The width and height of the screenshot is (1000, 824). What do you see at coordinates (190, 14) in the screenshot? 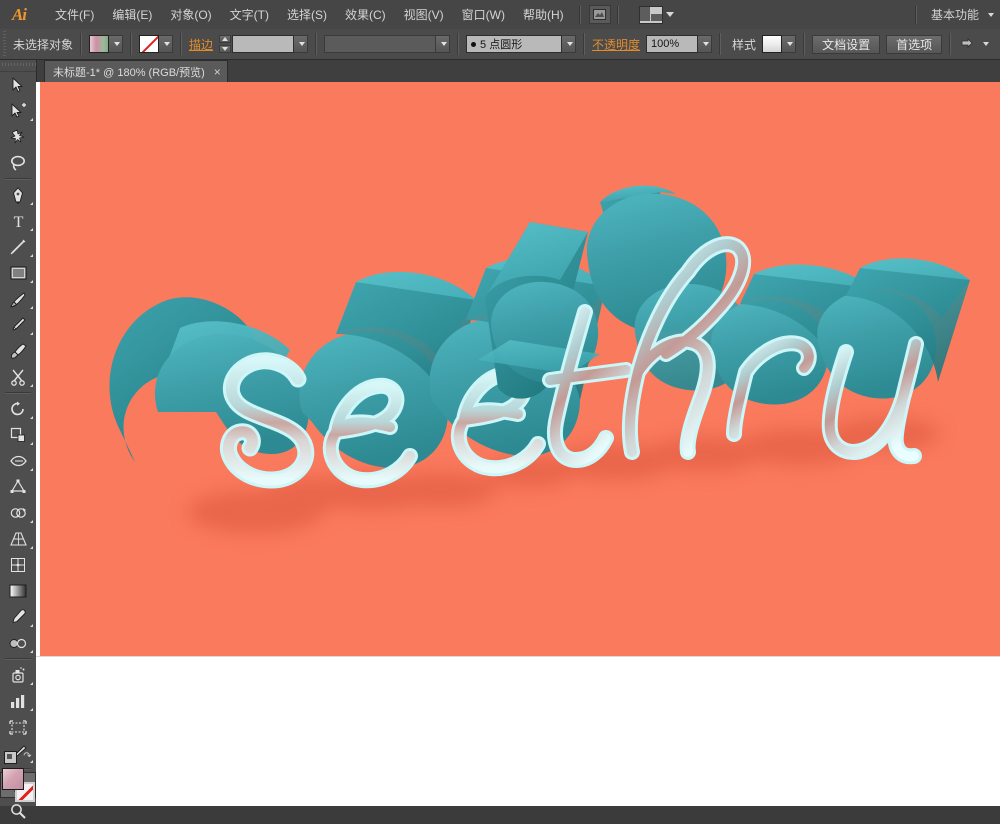
I see `menu-object: 对象(O)` at bounding box center [190, 14].